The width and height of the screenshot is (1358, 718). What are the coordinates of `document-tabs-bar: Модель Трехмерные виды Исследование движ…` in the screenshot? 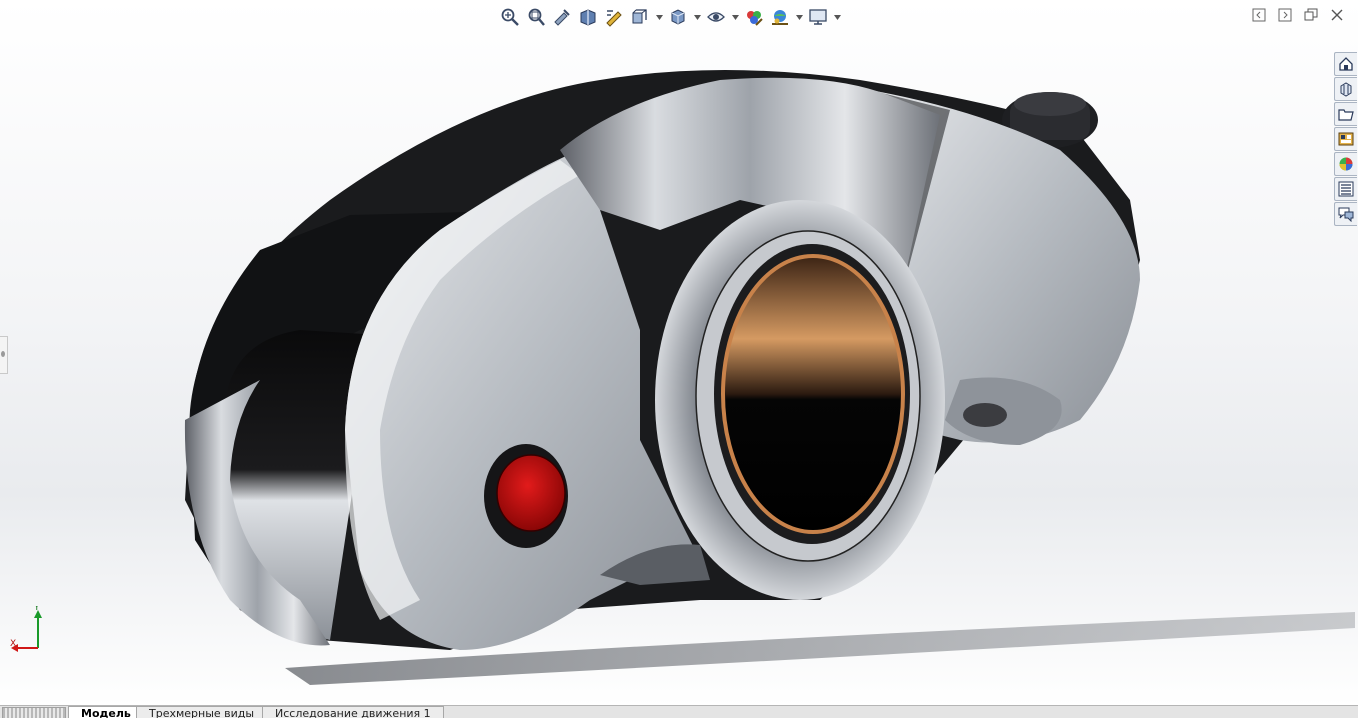 It's located at (679, 711).